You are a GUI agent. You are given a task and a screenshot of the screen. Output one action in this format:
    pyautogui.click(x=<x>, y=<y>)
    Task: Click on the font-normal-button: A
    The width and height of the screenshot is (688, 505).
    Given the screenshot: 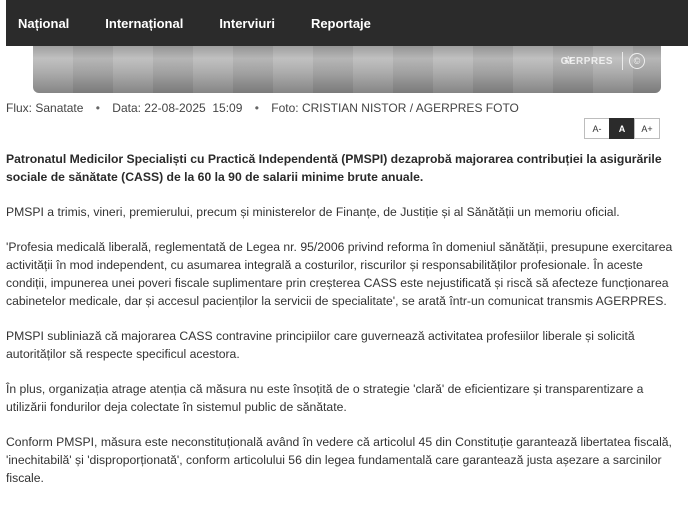 What is the action you would take?
    pyautogui.click(x=622, y=128)
    